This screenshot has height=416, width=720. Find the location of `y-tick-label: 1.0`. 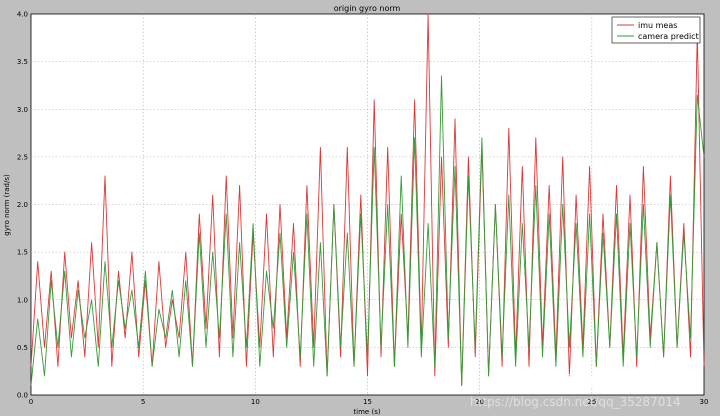

y-tick-label: 1.0 is located at coordinates (22, 300).